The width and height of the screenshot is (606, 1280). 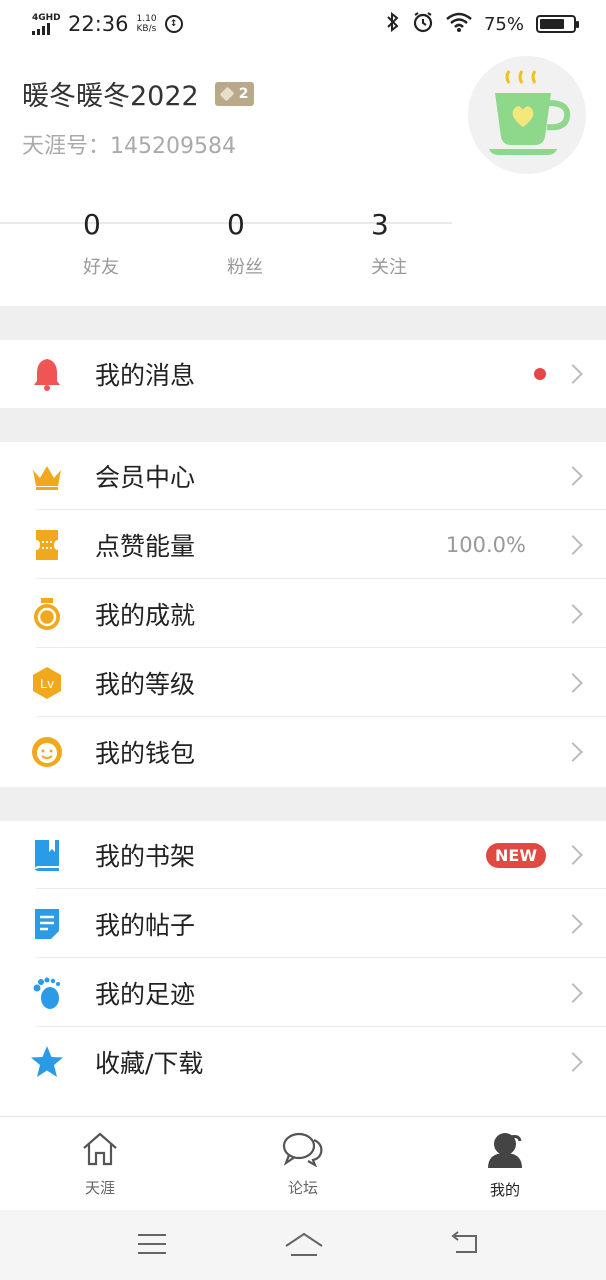 What do you see at coordinates (303, 683) in the screenshot?
I see `menu-item-level: Lv 我的等级` at bounding box center [303, 683].